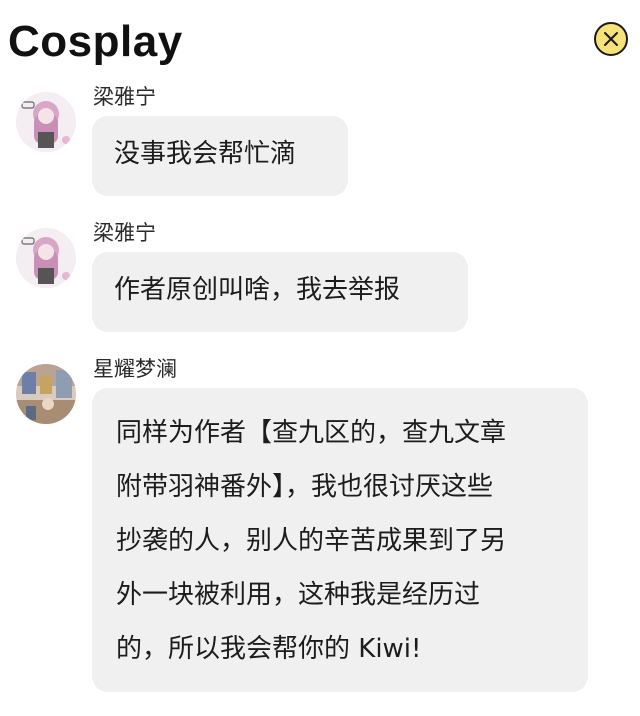  Describe the element at coordinates (311, 433) in the screenshot. I see `message-line: 同样为作者【查九区的，查九文章` at that location.